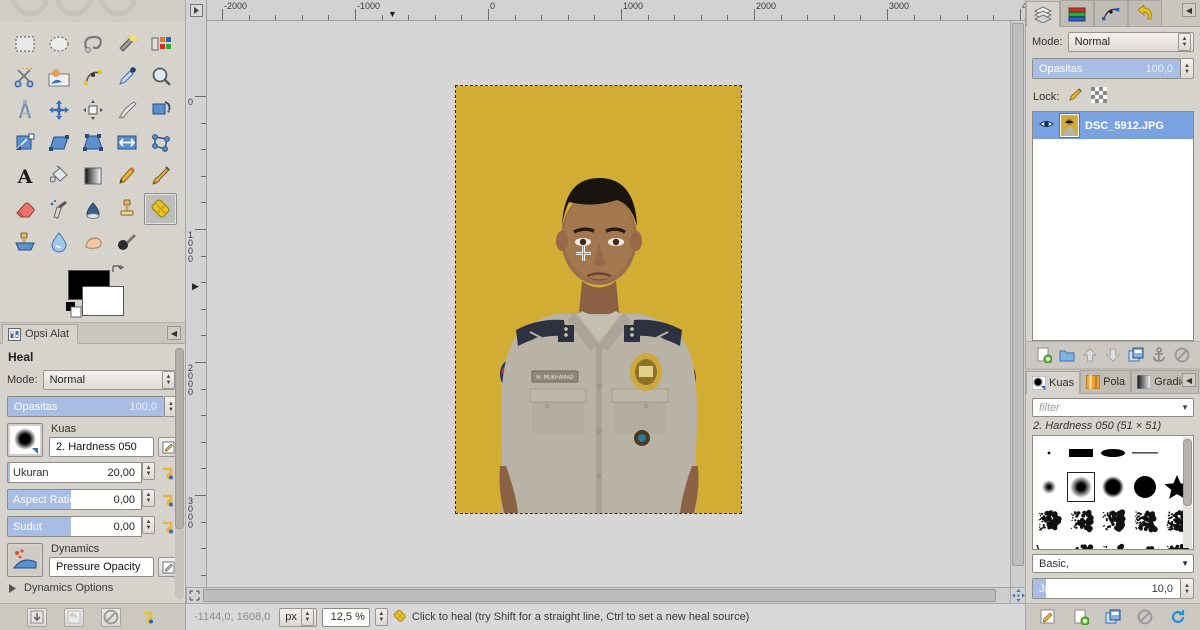 The width and height of the screenshot is (1200, 630). Describe the element at coordinates (92, 77) in the screenshot. I see `paths-tool` at that location.